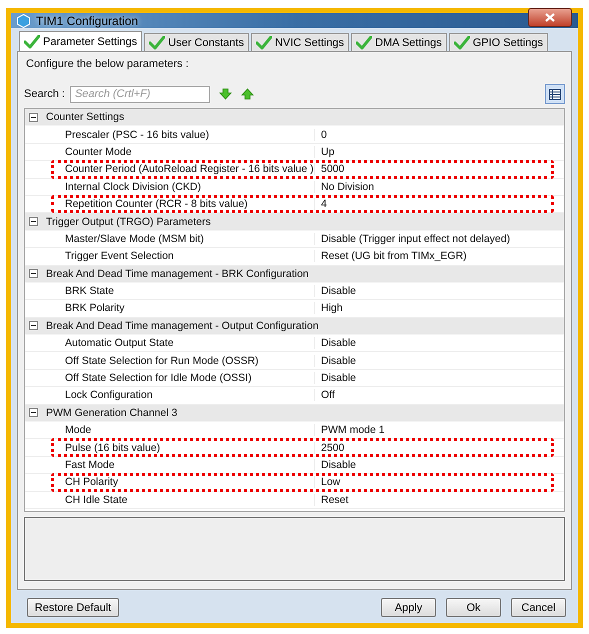 This screenshot has width=589, height=634. I want to click on window-title: TIM1 Configuration, so click(87, 21).